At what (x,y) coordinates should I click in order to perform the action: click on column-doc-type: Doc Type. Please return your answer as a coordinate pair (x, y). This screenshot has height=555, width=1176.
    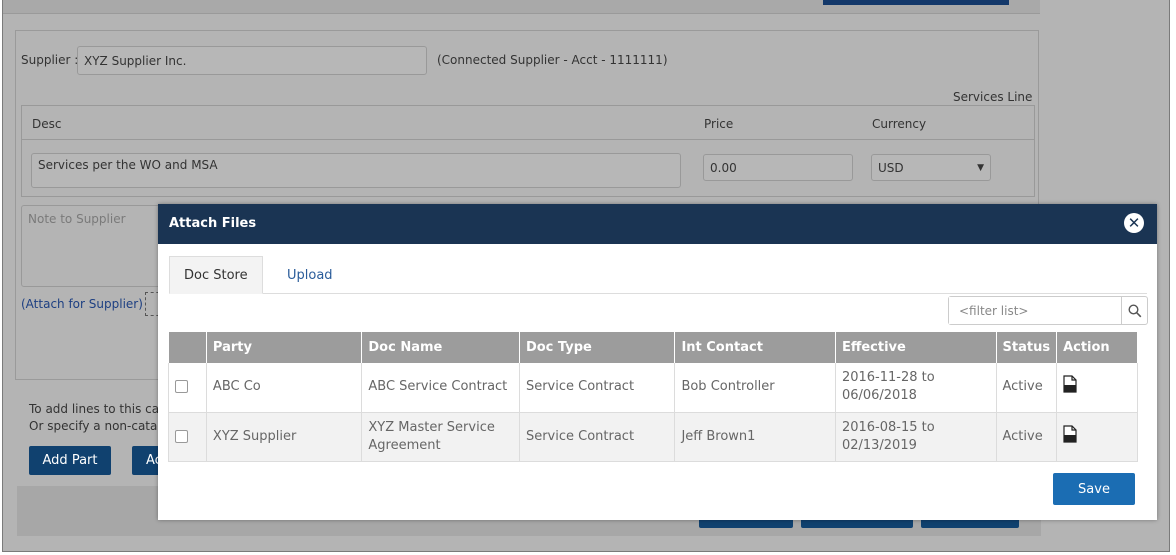
    Looking at the image, I should click on (597, 347).